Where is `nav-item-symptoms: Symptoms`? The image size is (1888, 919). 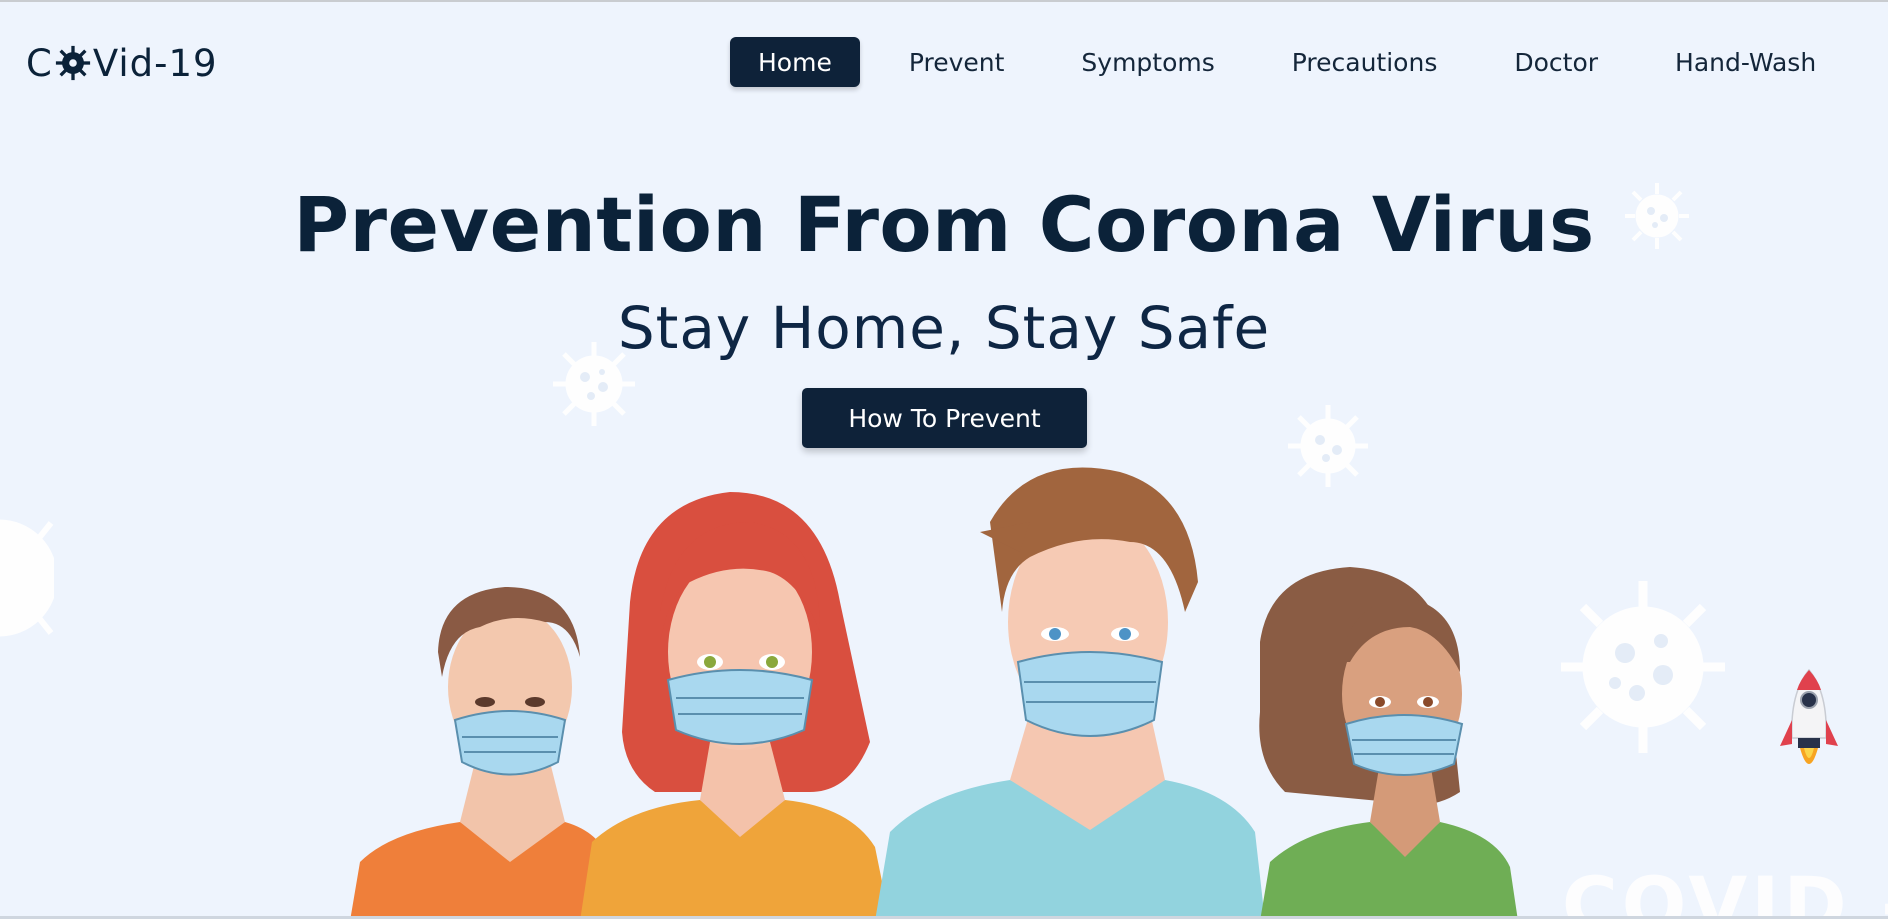
nav-item-symptoms: Symptoms is located at coordinates (1147, 62).